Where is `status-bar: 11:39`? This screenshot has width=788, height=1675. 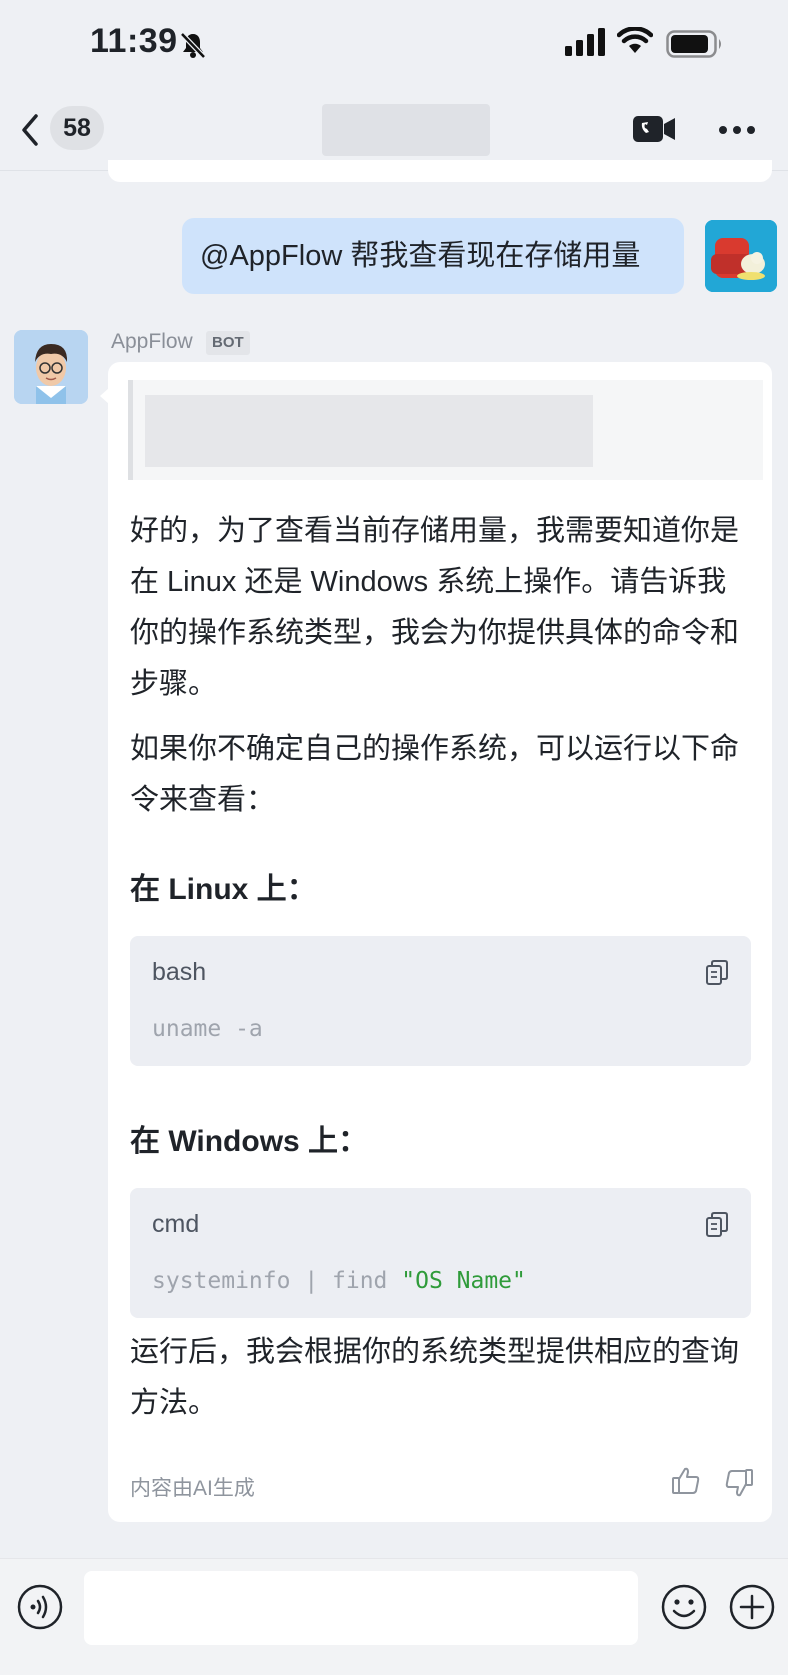 status-bar: 11:39 is located at coordinates (394, 45).